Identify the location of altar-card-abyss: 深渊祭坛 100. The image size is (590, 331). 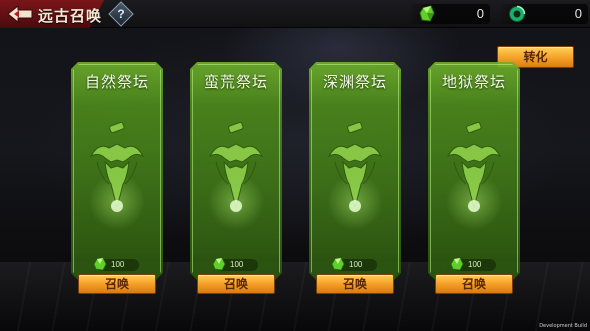
(355, 171).